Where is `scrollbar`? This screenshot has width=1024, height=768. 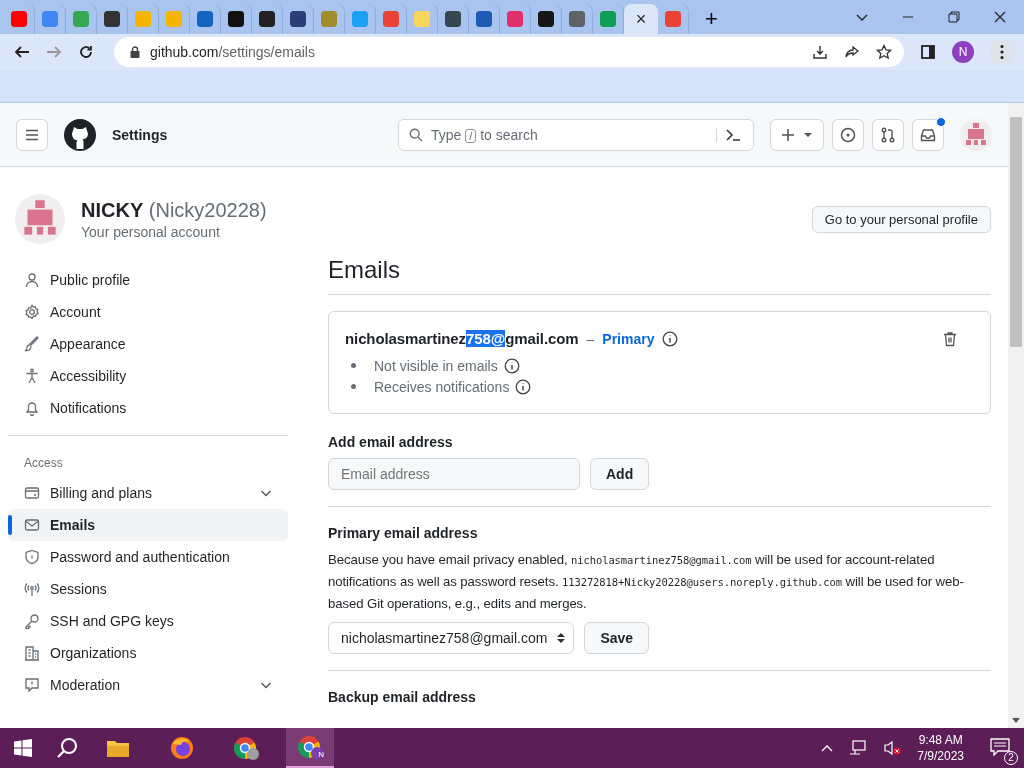 scrollbar is located at coordinates (1016, 415).